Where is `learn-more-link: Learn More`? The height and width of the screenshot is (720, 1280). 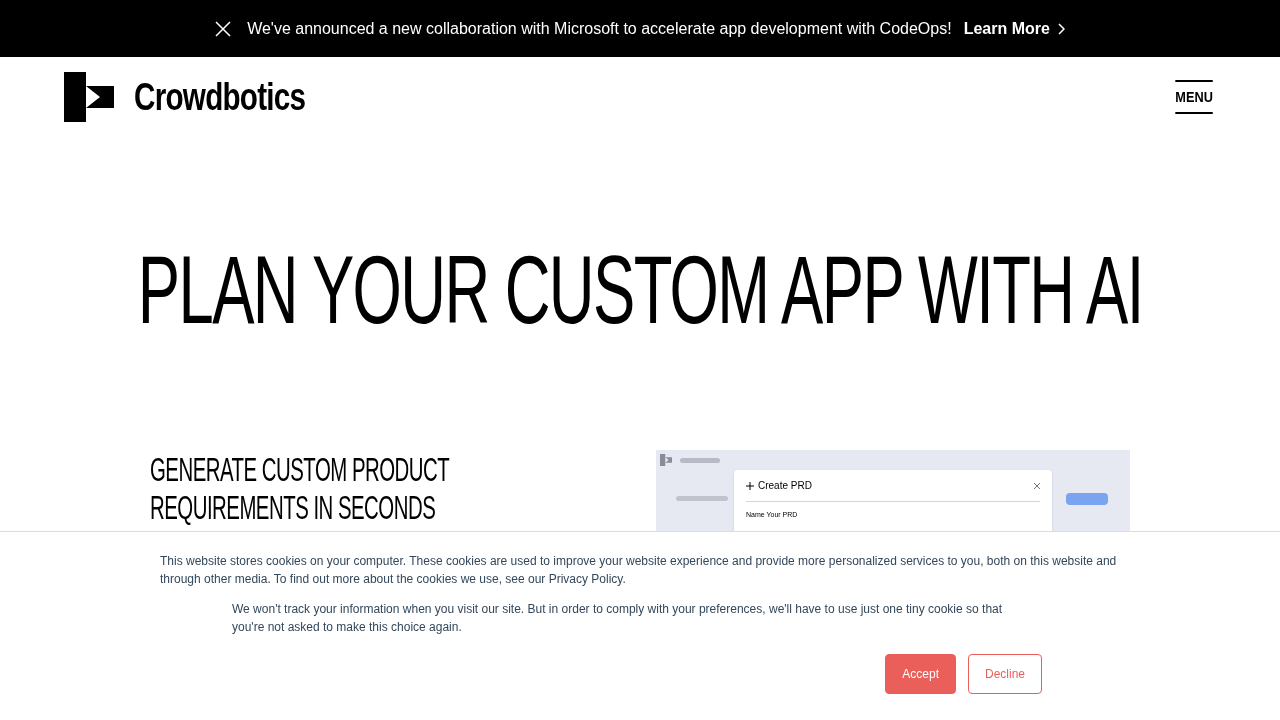
learn-more-link: Learn More is located at coordinates (1014, 28).